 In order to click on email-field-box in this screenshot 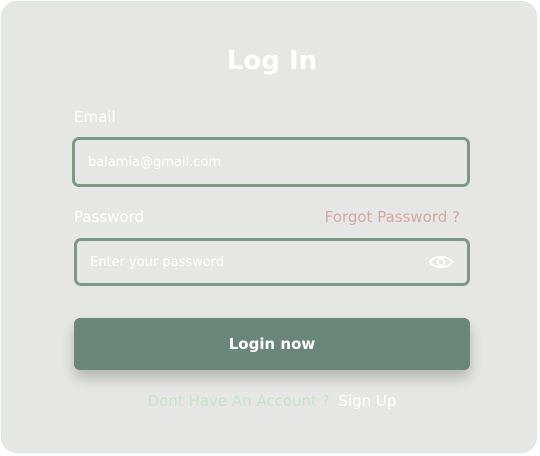, I will do `click(271, 162)`.